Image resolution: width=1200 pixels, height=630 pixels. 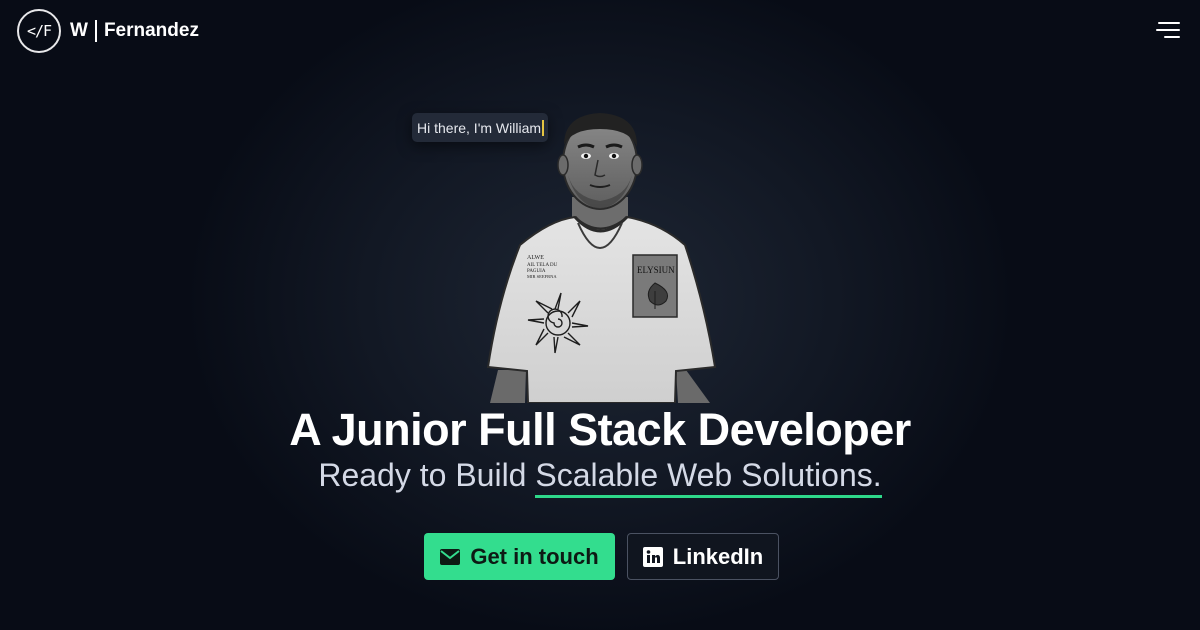 What do you see at coordinates (542, 276) in the screenshot?
I see `shirt-text-line-4: MIR SEEFRNA` at bounding box center [542, 276].